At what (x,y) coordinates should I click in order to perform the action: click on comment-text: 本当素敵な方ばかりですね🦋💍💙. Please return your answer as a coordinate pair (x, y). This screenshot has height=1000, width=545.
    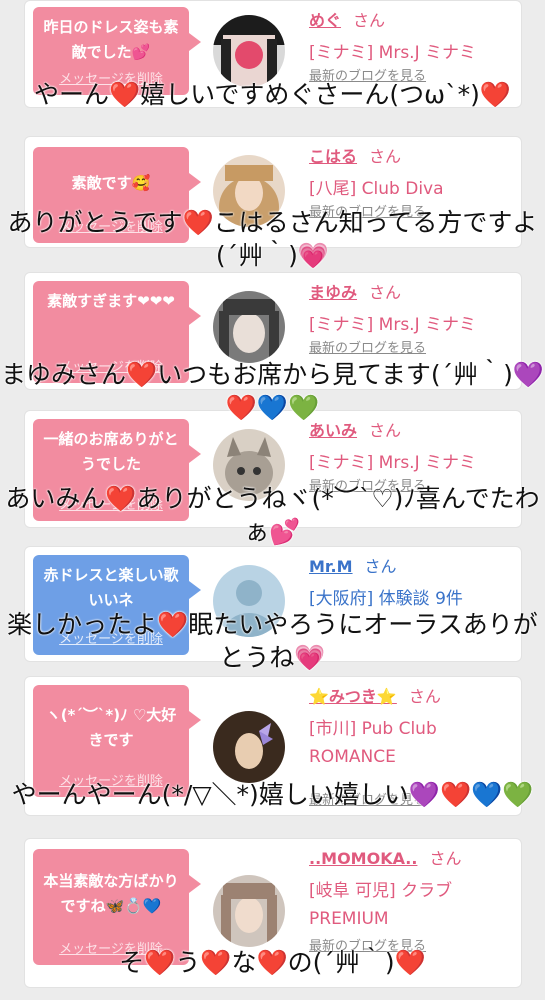
    Looking at the image, I should click on (111, 893).